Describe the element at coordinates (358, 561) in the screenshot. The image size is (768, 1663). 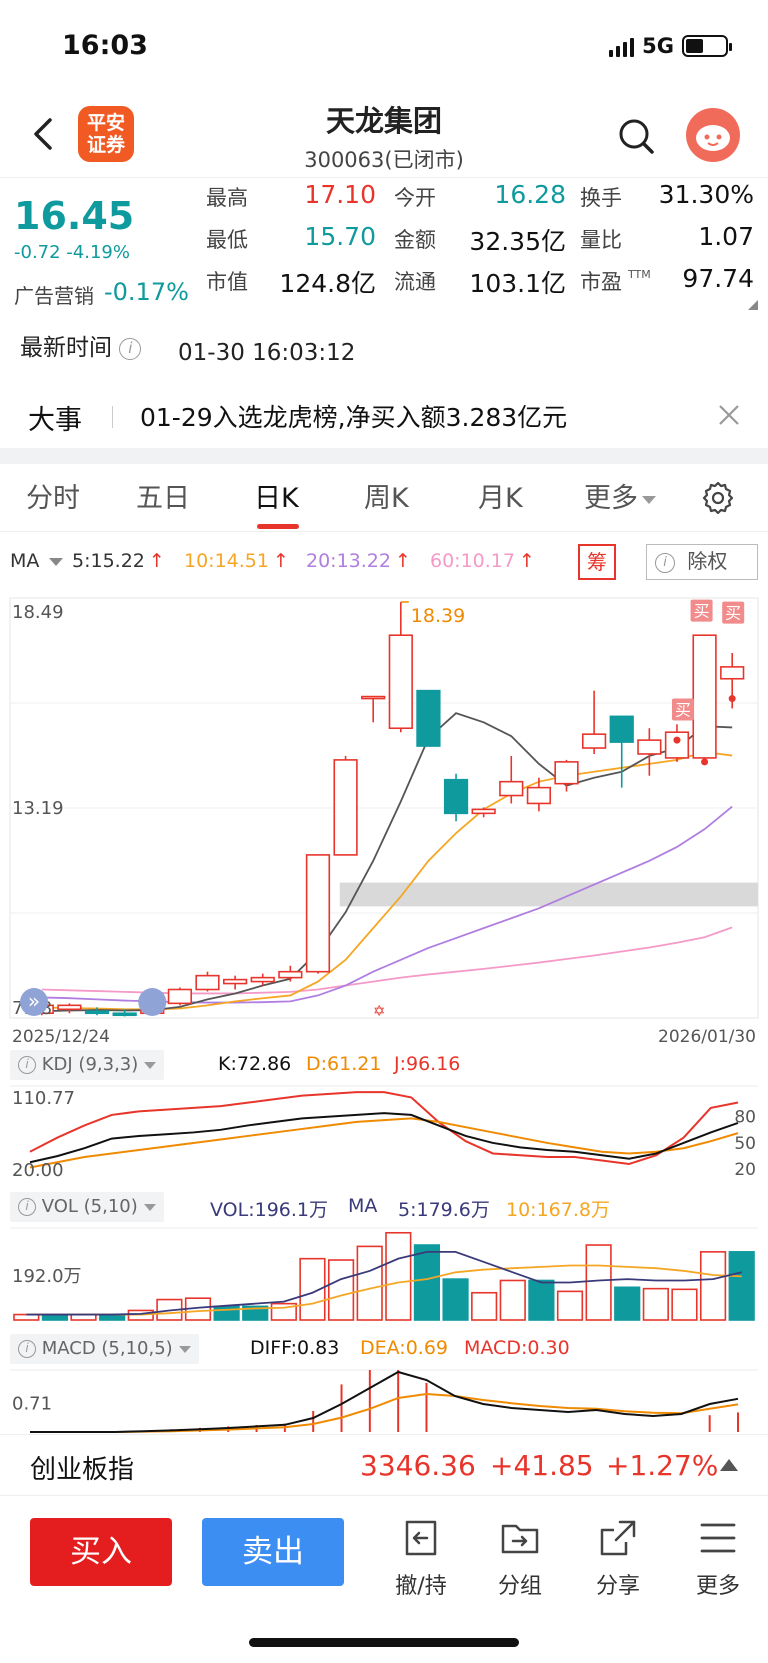
I see `ma20-value: 20:13.22 ↑` at that location.